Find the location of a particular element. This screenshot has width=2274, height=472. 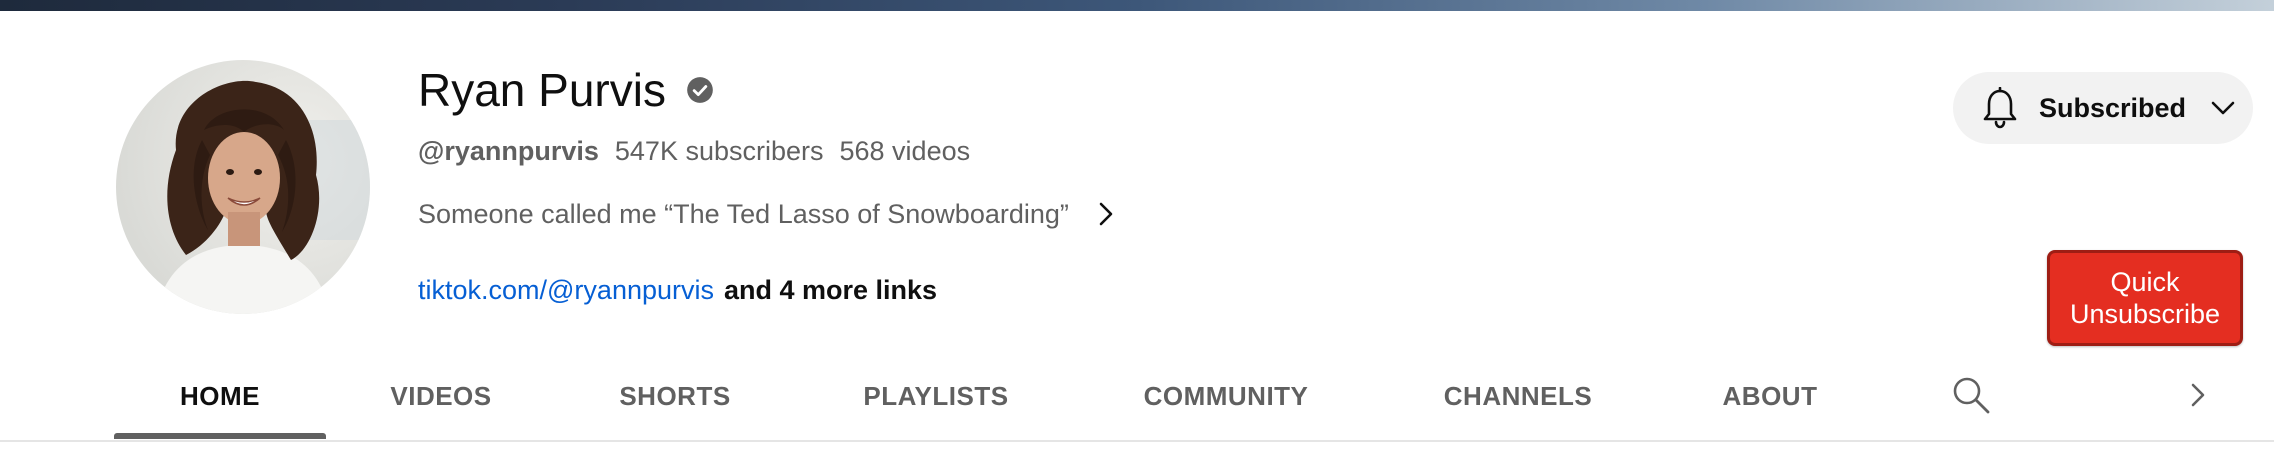

channel-links: tiktok.com/@ryannpurvis and 4 more links is located at coordinates (677, 290).